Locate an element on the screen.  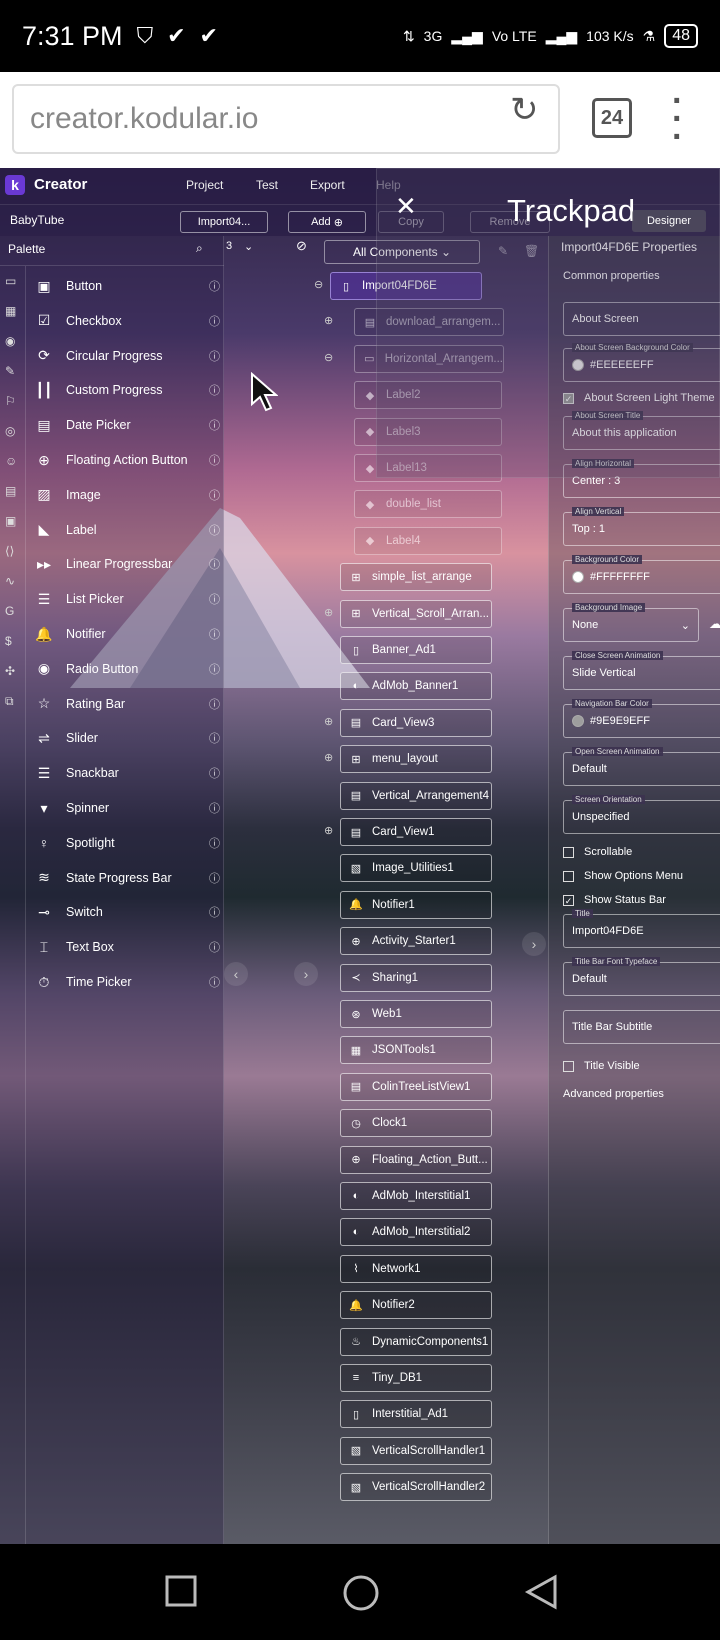
media-icon: ◉ is located at coordinates (10, 341).